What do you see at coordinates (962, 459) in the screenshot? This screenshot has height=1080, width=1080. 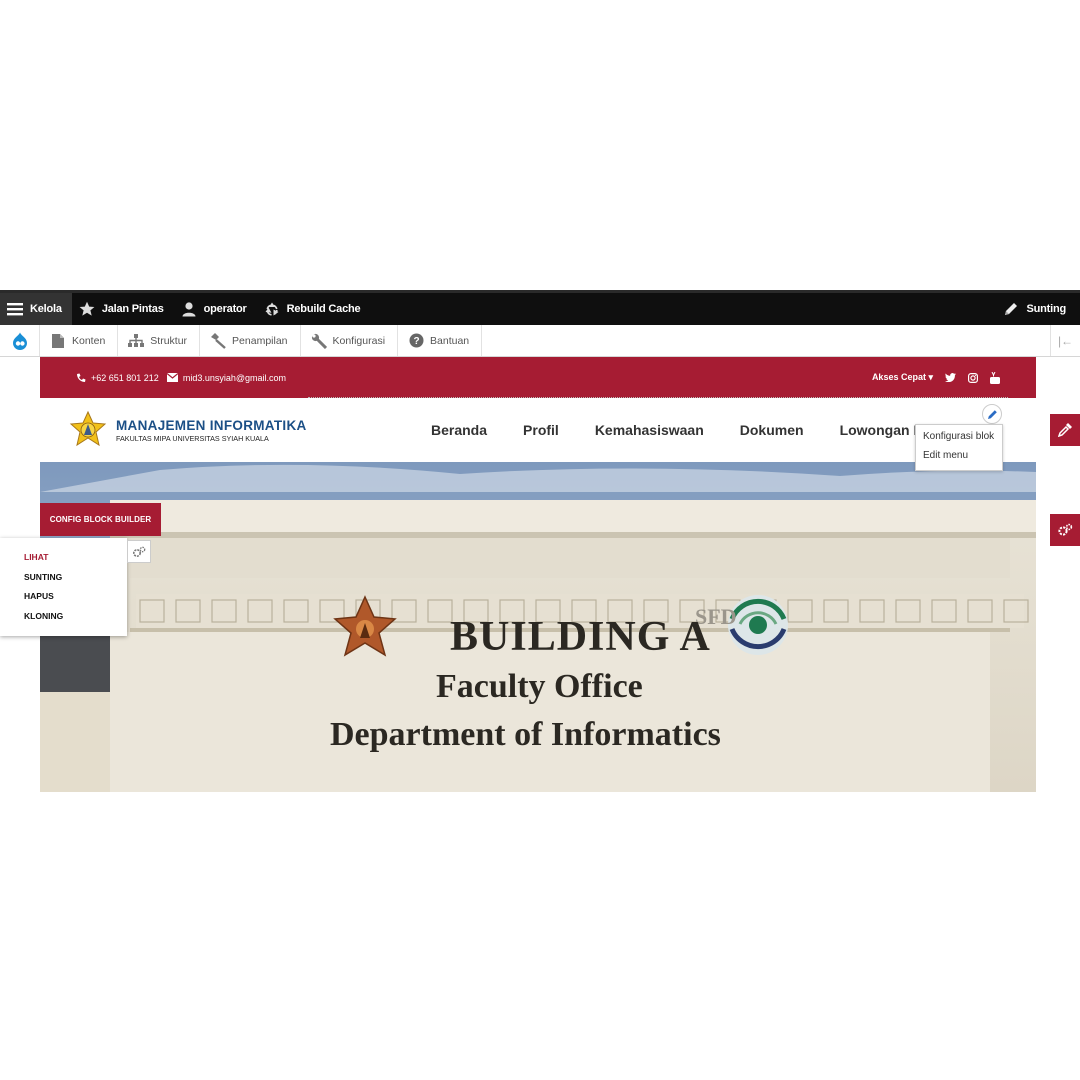 I see `context-edit-menu: Edit menu` at bounding box center [962, 459].